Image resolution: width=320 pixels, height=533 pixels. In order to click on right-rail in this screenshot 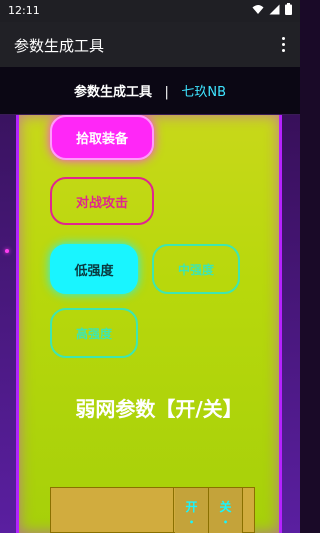, I will do `click(291, 324)`.